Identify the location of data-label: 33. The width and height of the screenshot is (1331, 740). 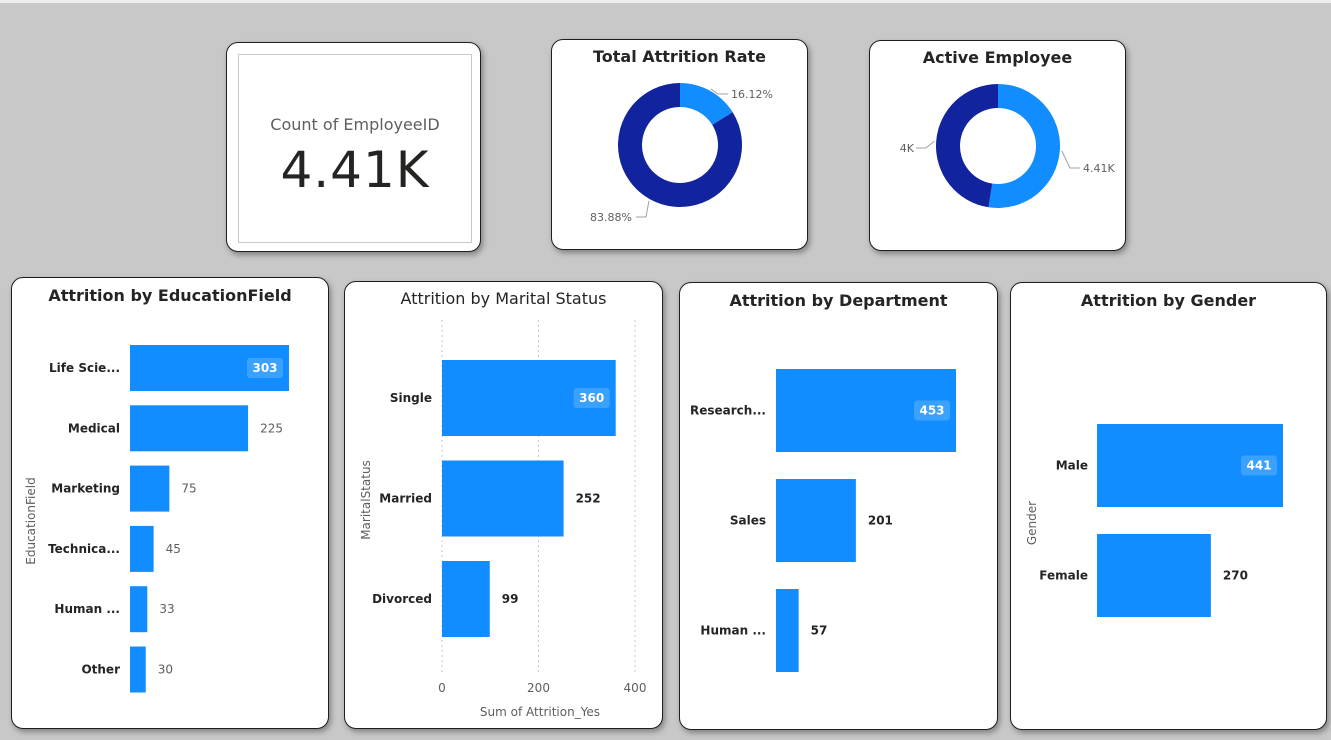
(166, 609).